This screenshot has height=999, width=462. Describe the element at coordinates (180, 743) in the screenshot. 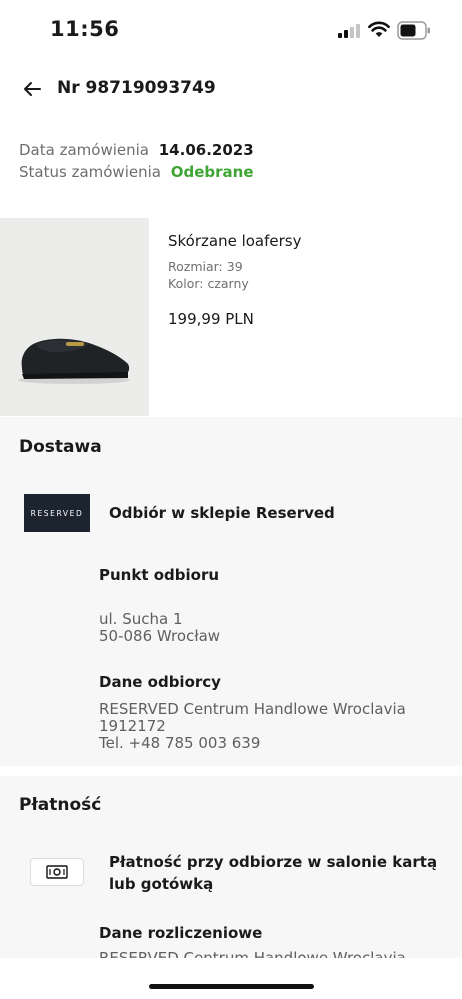

I see `recipient-phone: Tel. +48 785 003 639` at that location.